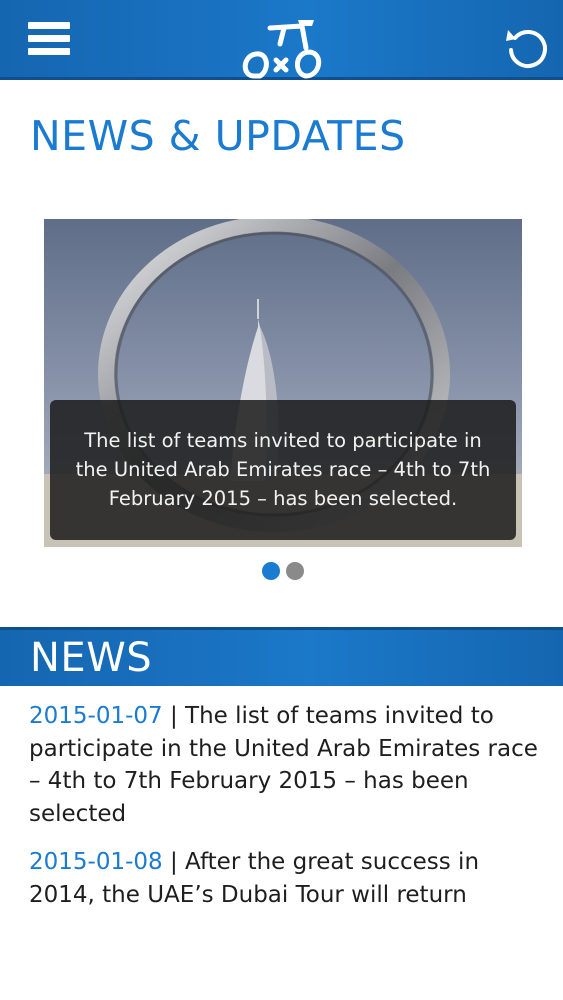 This screenshot has height=1000, width=563. I want to click on top-bar, so click(281, 40).